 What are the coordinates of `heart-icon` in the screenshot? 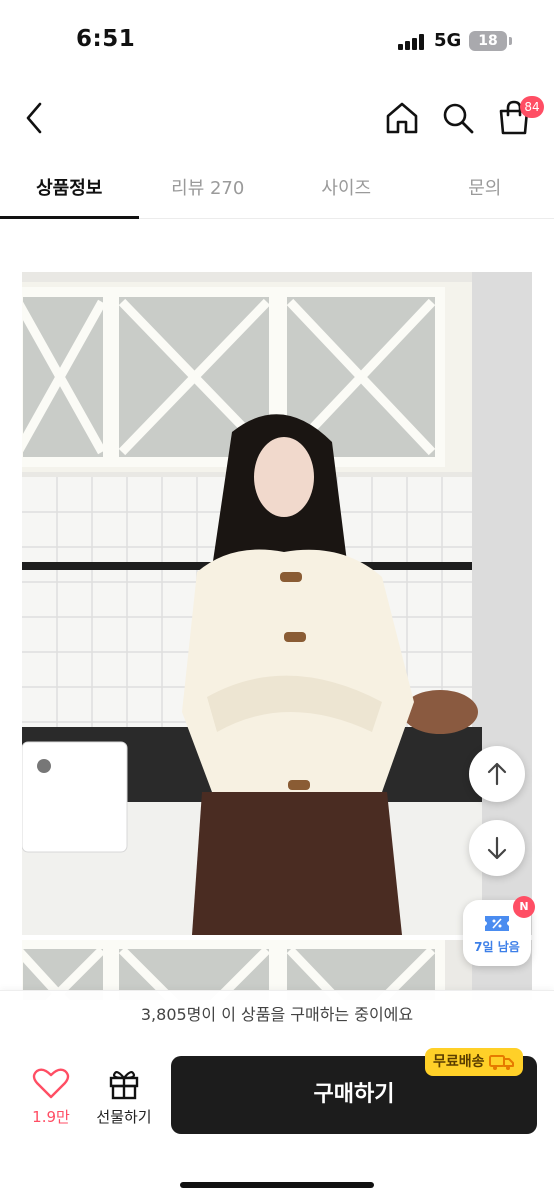 It's located at (51, 1083).